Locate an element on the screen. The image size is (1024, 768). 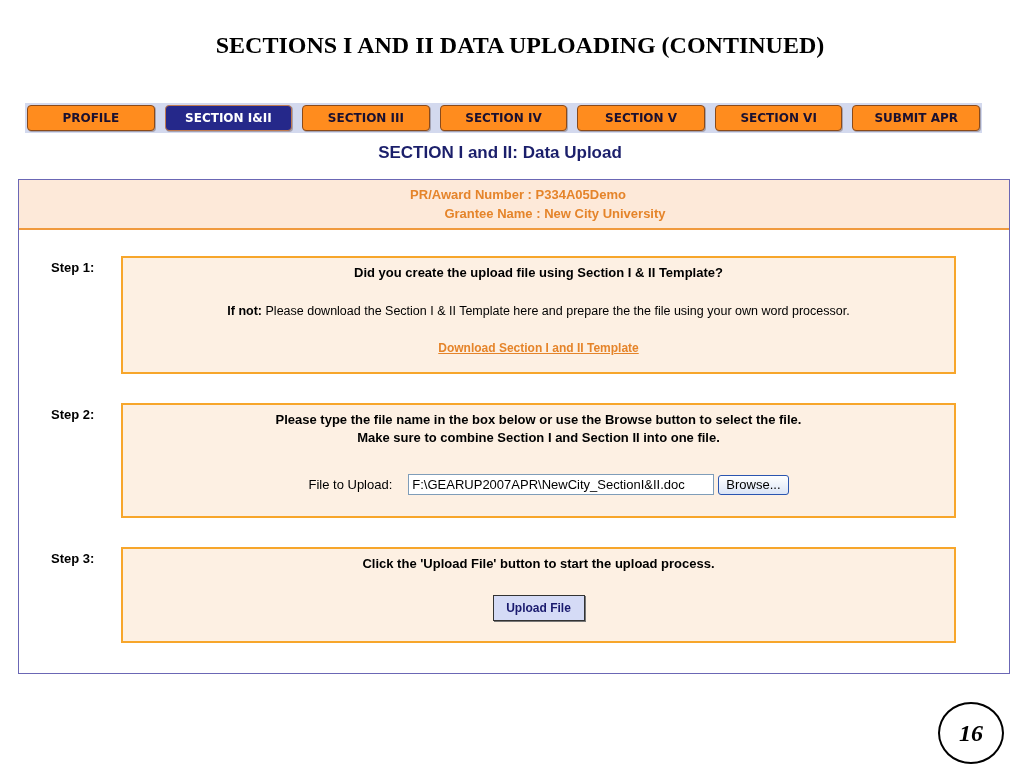
page-heading: SECTION I and II: Data Upload is located at coordinates (500, 153).